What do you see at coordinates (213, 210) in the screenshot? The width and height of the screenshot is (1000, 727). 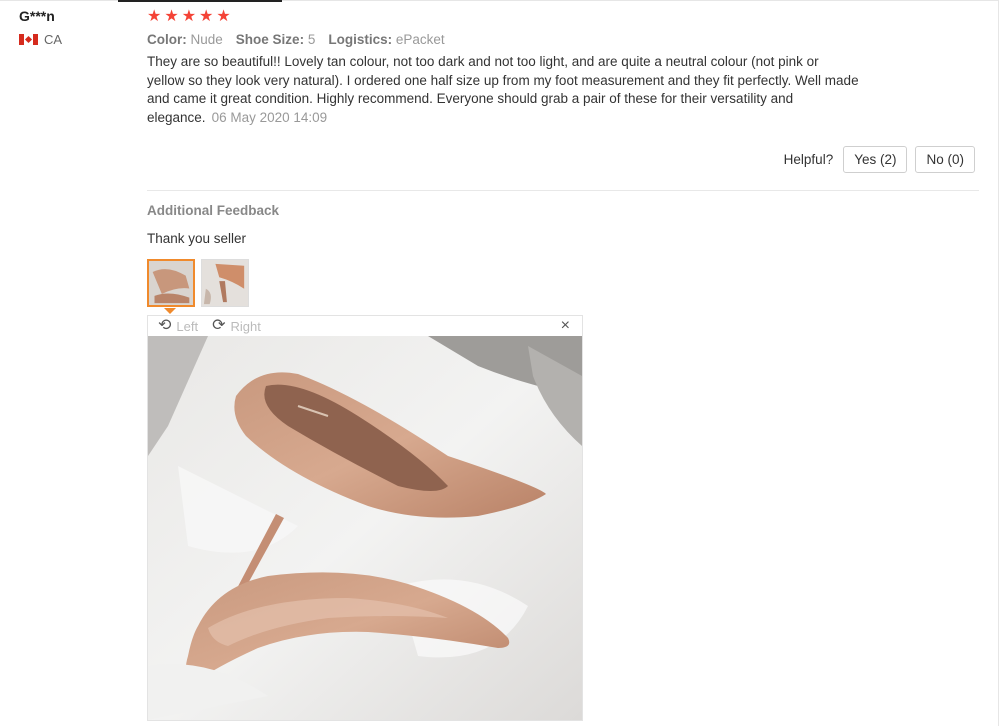 I see `additional-feedback-title: Additional Feedback` at bounding box center [213, 210].